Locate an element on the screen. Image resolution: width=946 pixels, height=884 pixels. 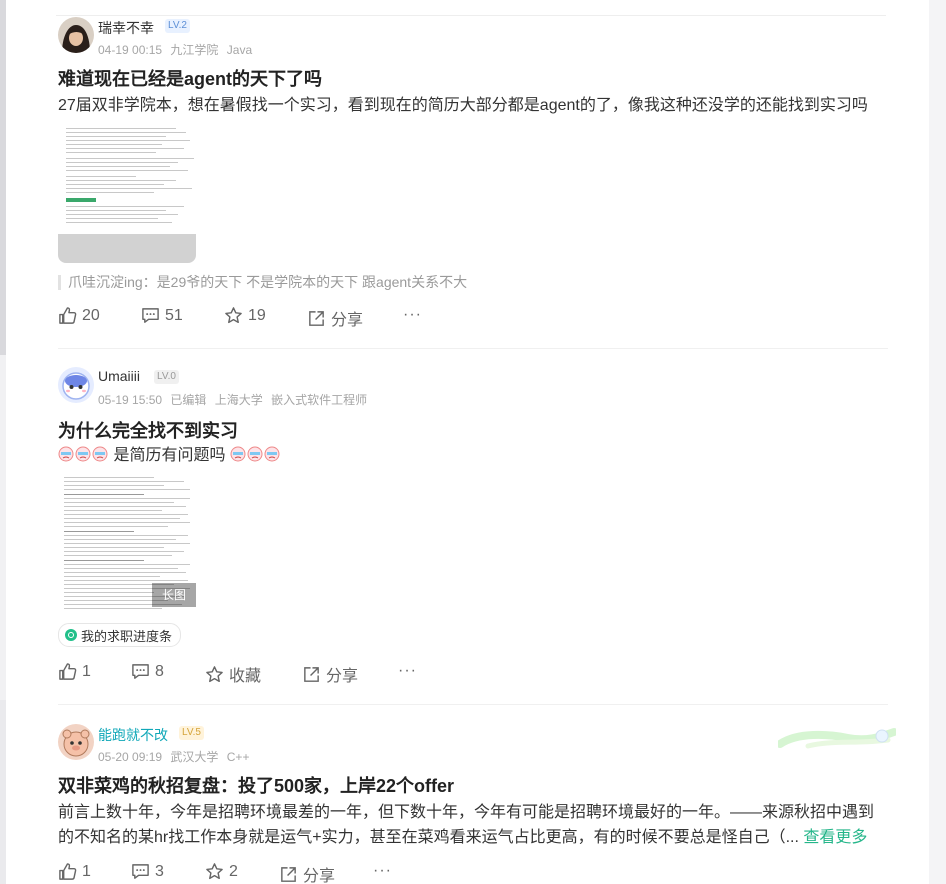
post-title: 为什么完全找不到实习 is located at coordinates (148, 430).